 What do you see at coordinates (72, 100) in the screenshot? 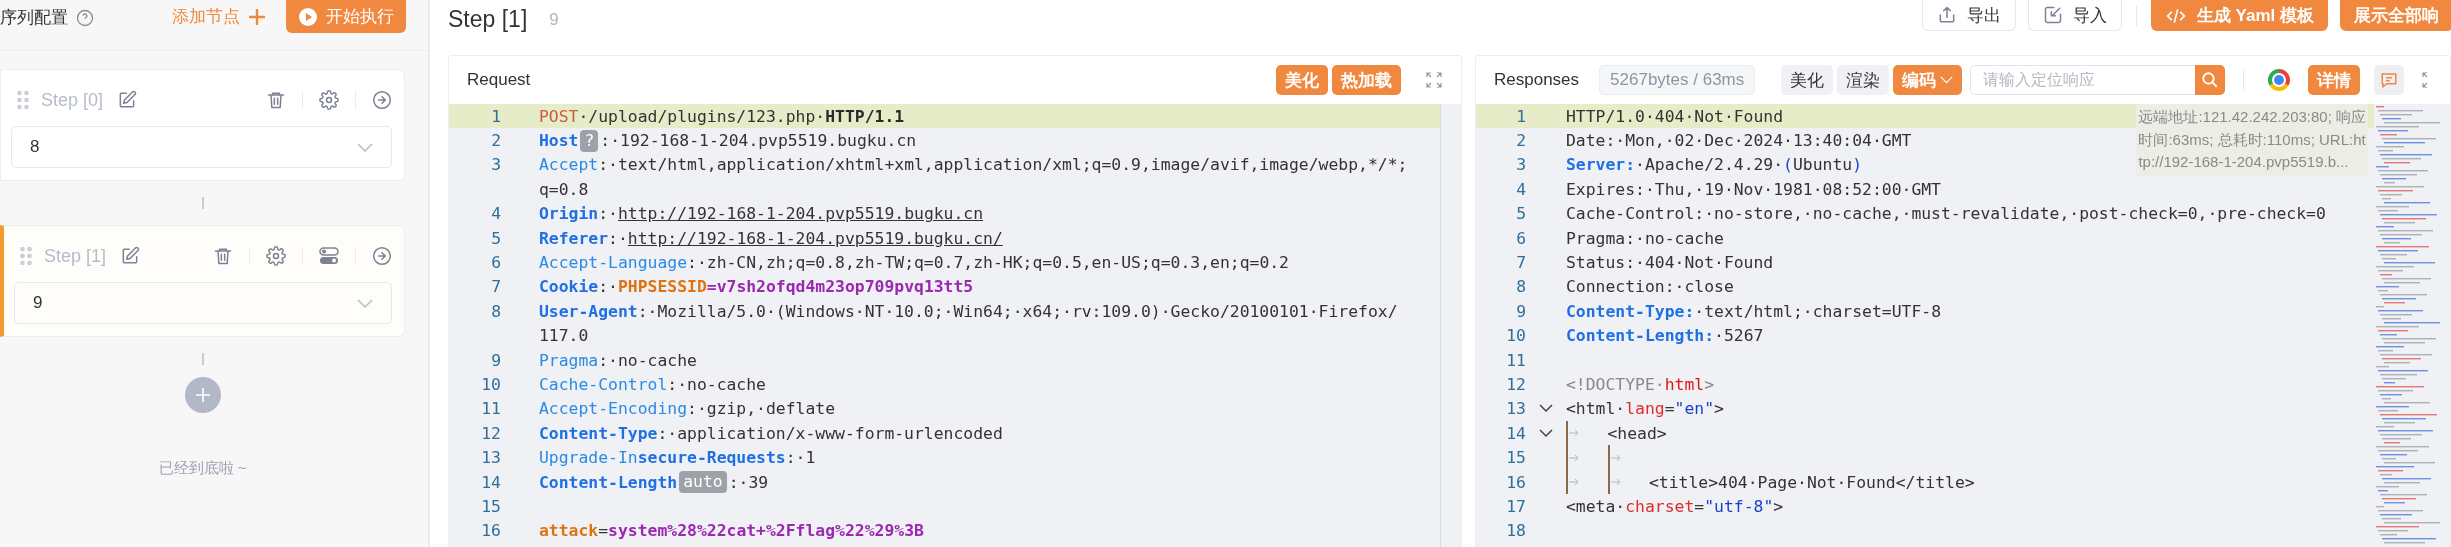
I see `step-title: Step [0]` at bounding box center [72, 100].